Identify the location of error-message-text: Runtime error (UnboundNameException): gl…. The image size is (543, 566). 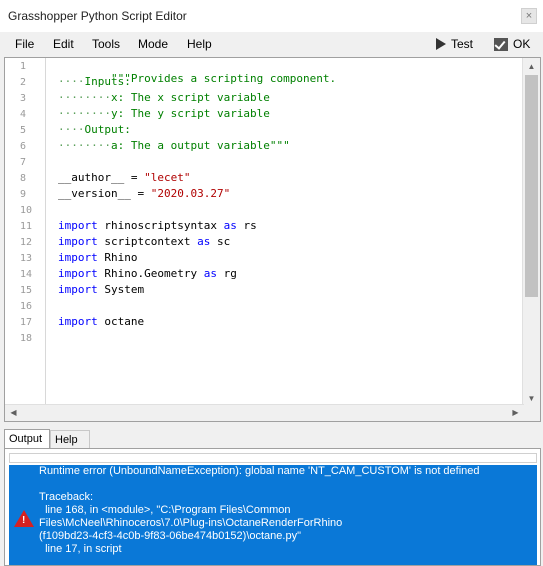
(286, 510).